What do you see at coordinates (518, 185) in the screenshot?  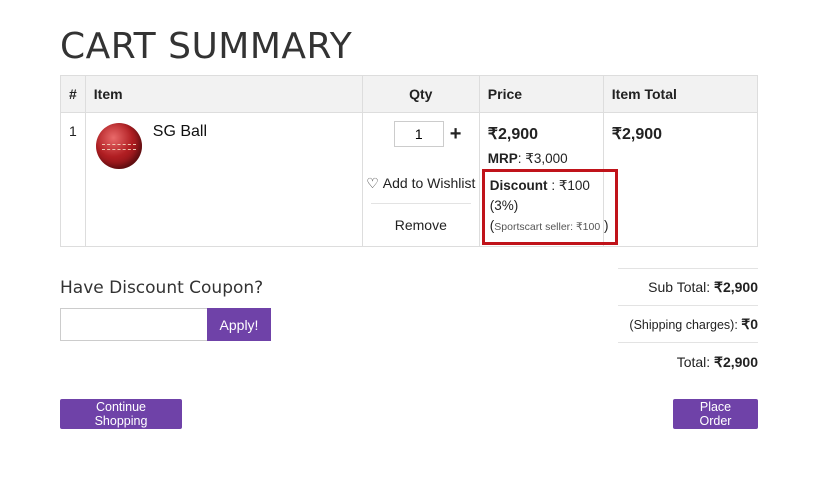 I see `discount-label: Discount` at bounding box center [518, 185].